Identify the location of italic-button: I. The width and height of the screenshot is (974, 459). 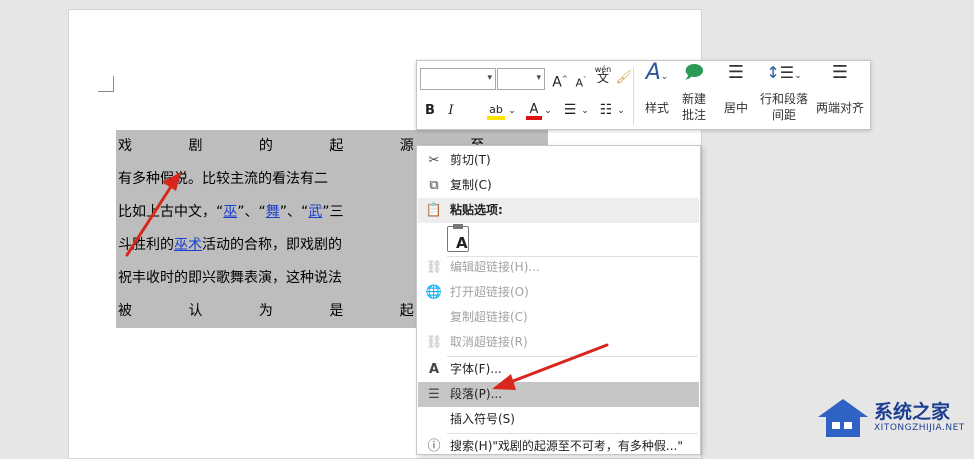
(451, 111).